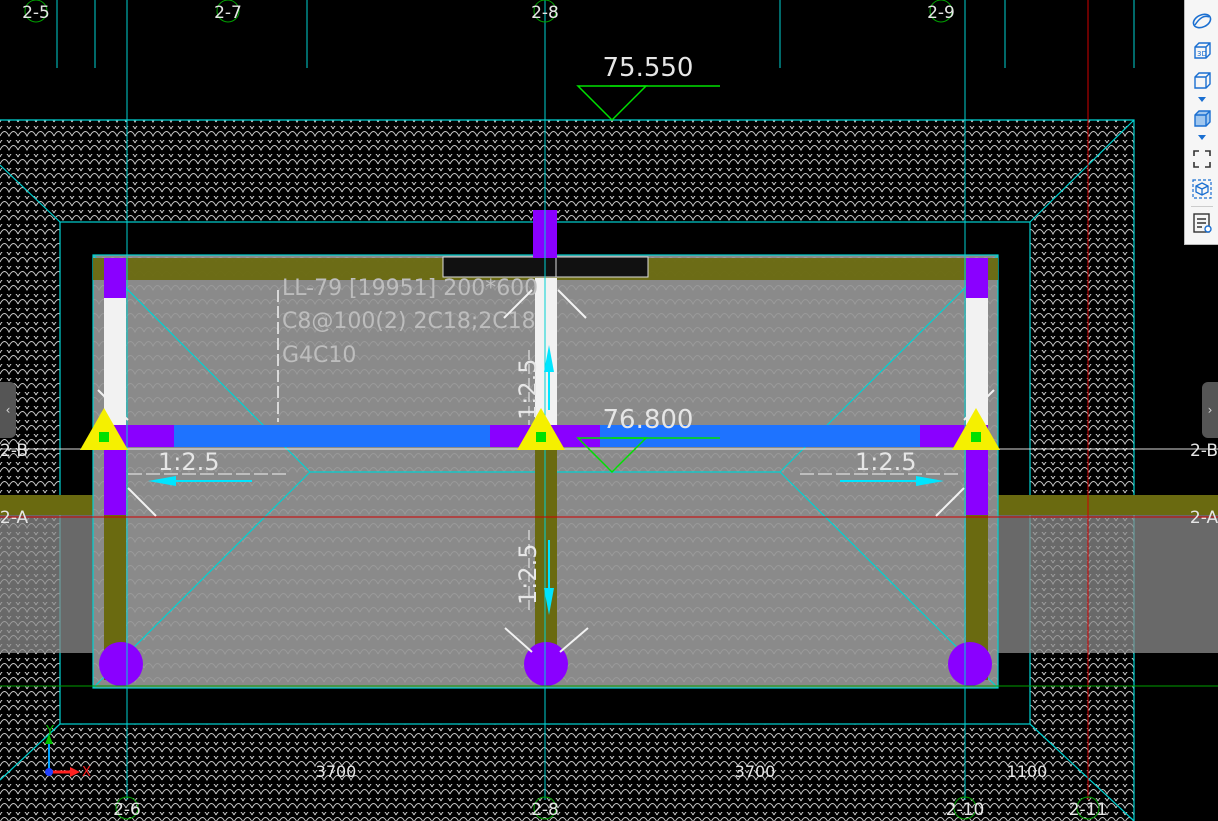 The image size is (1218, 821). What do you see at coordinates (977, 278) in the screenshot?
I see `column-tr` at bounding box center [977, 278].